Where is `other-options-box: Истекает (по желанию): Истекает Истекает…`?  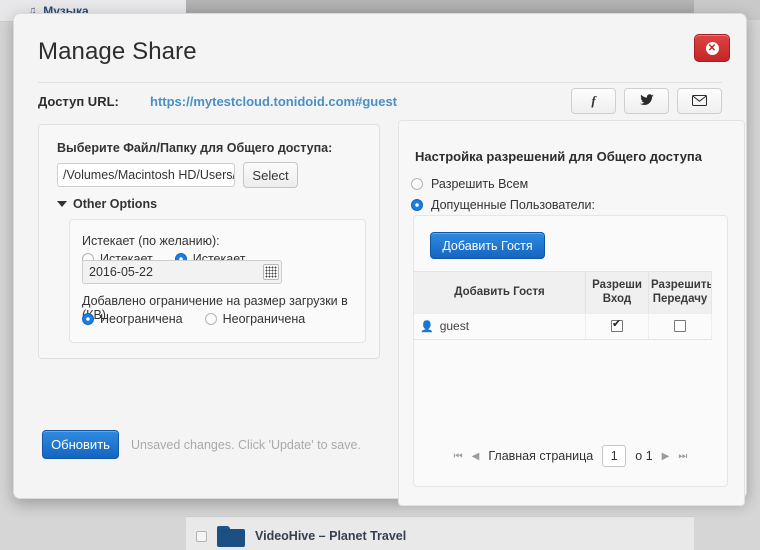
other-options-box: Истекает (по желанию): Истекает Истекает… is located at coordinates (217, 281).